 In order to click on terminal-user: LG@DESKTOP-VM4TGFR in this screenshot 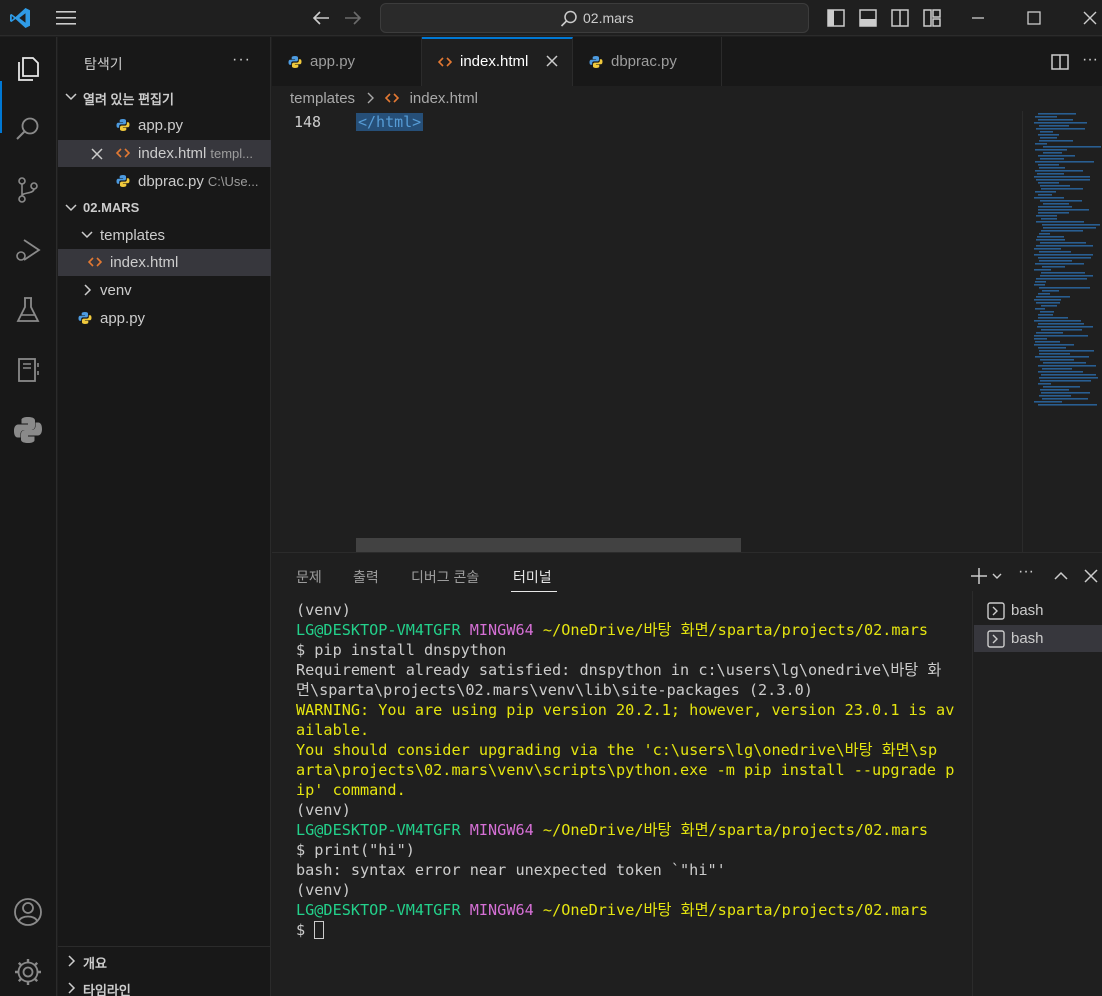, I will do `click(378, 830)`.